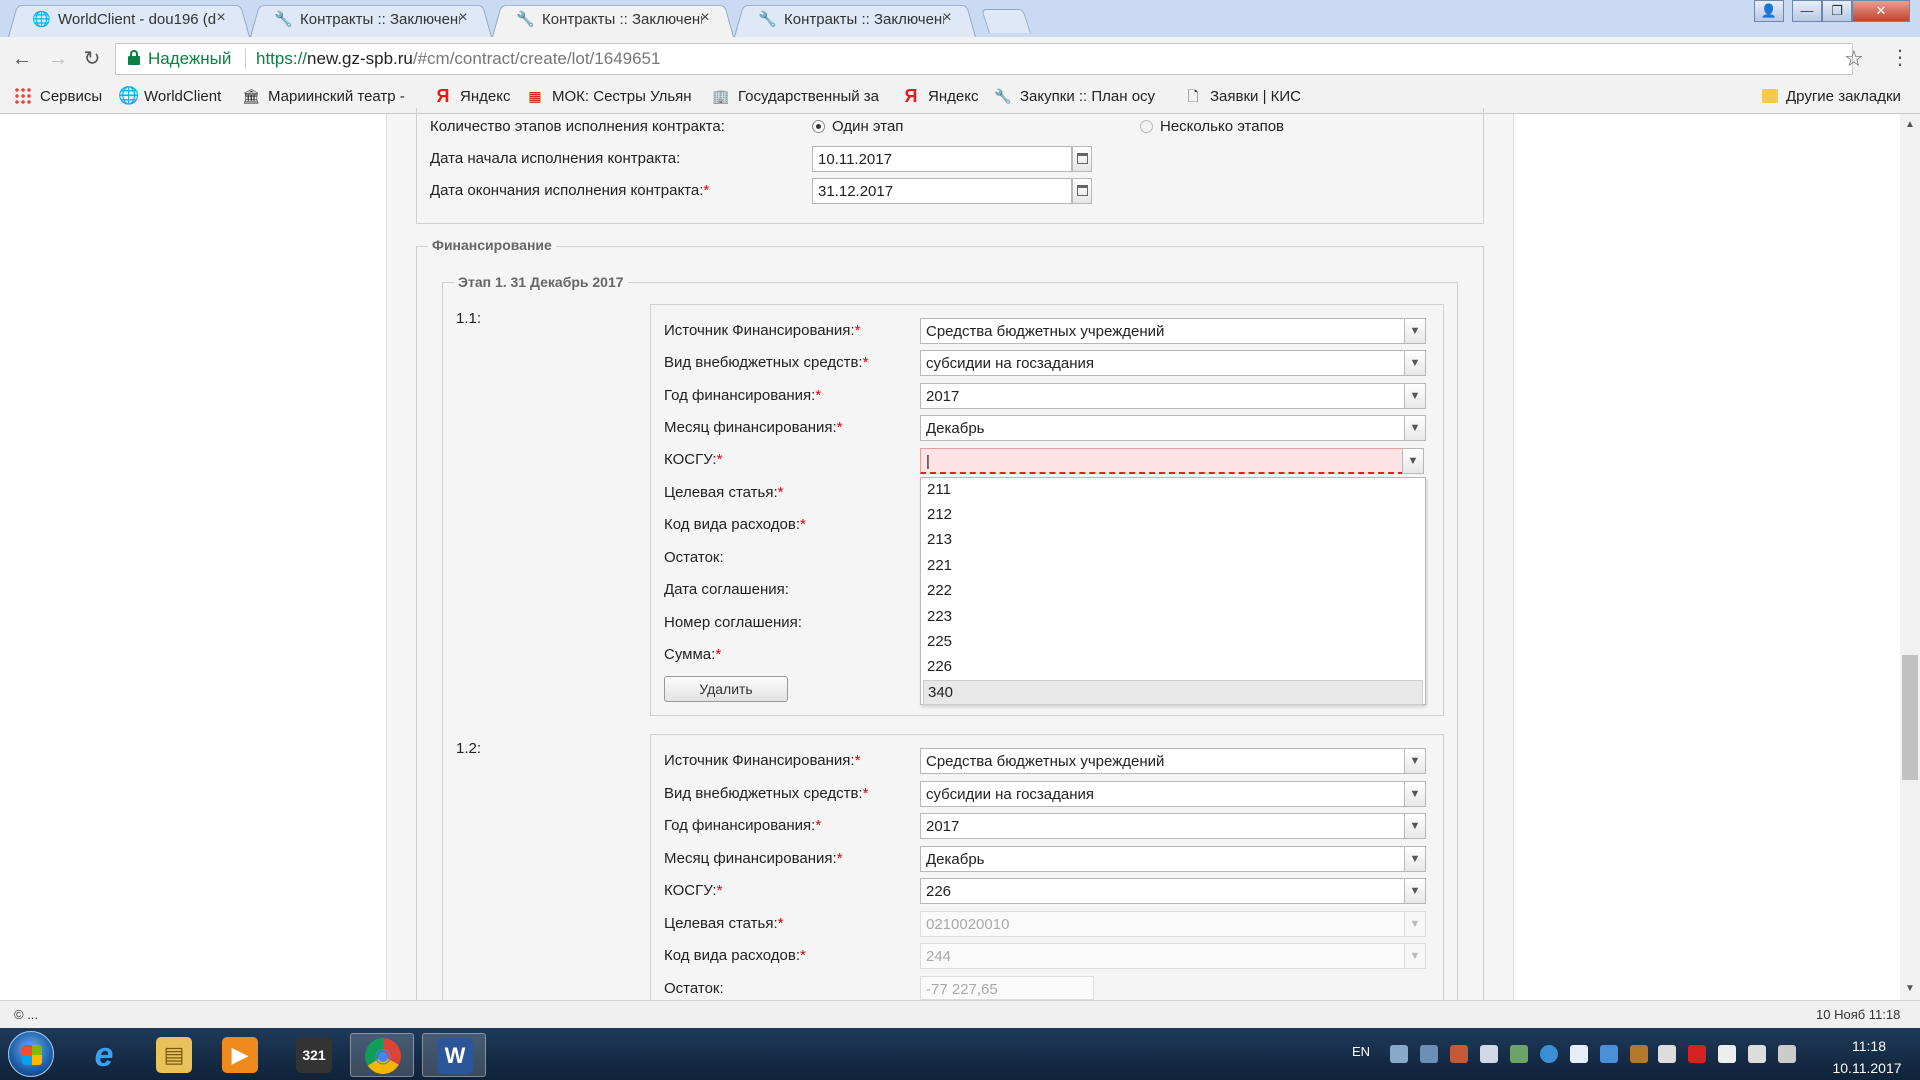 This screenshot has height=1080, width=1920. What do you see at coordinates (1173, 540) in the screenshot?
I see `kosgu-option: 213` at bounding box center [1173, 540].